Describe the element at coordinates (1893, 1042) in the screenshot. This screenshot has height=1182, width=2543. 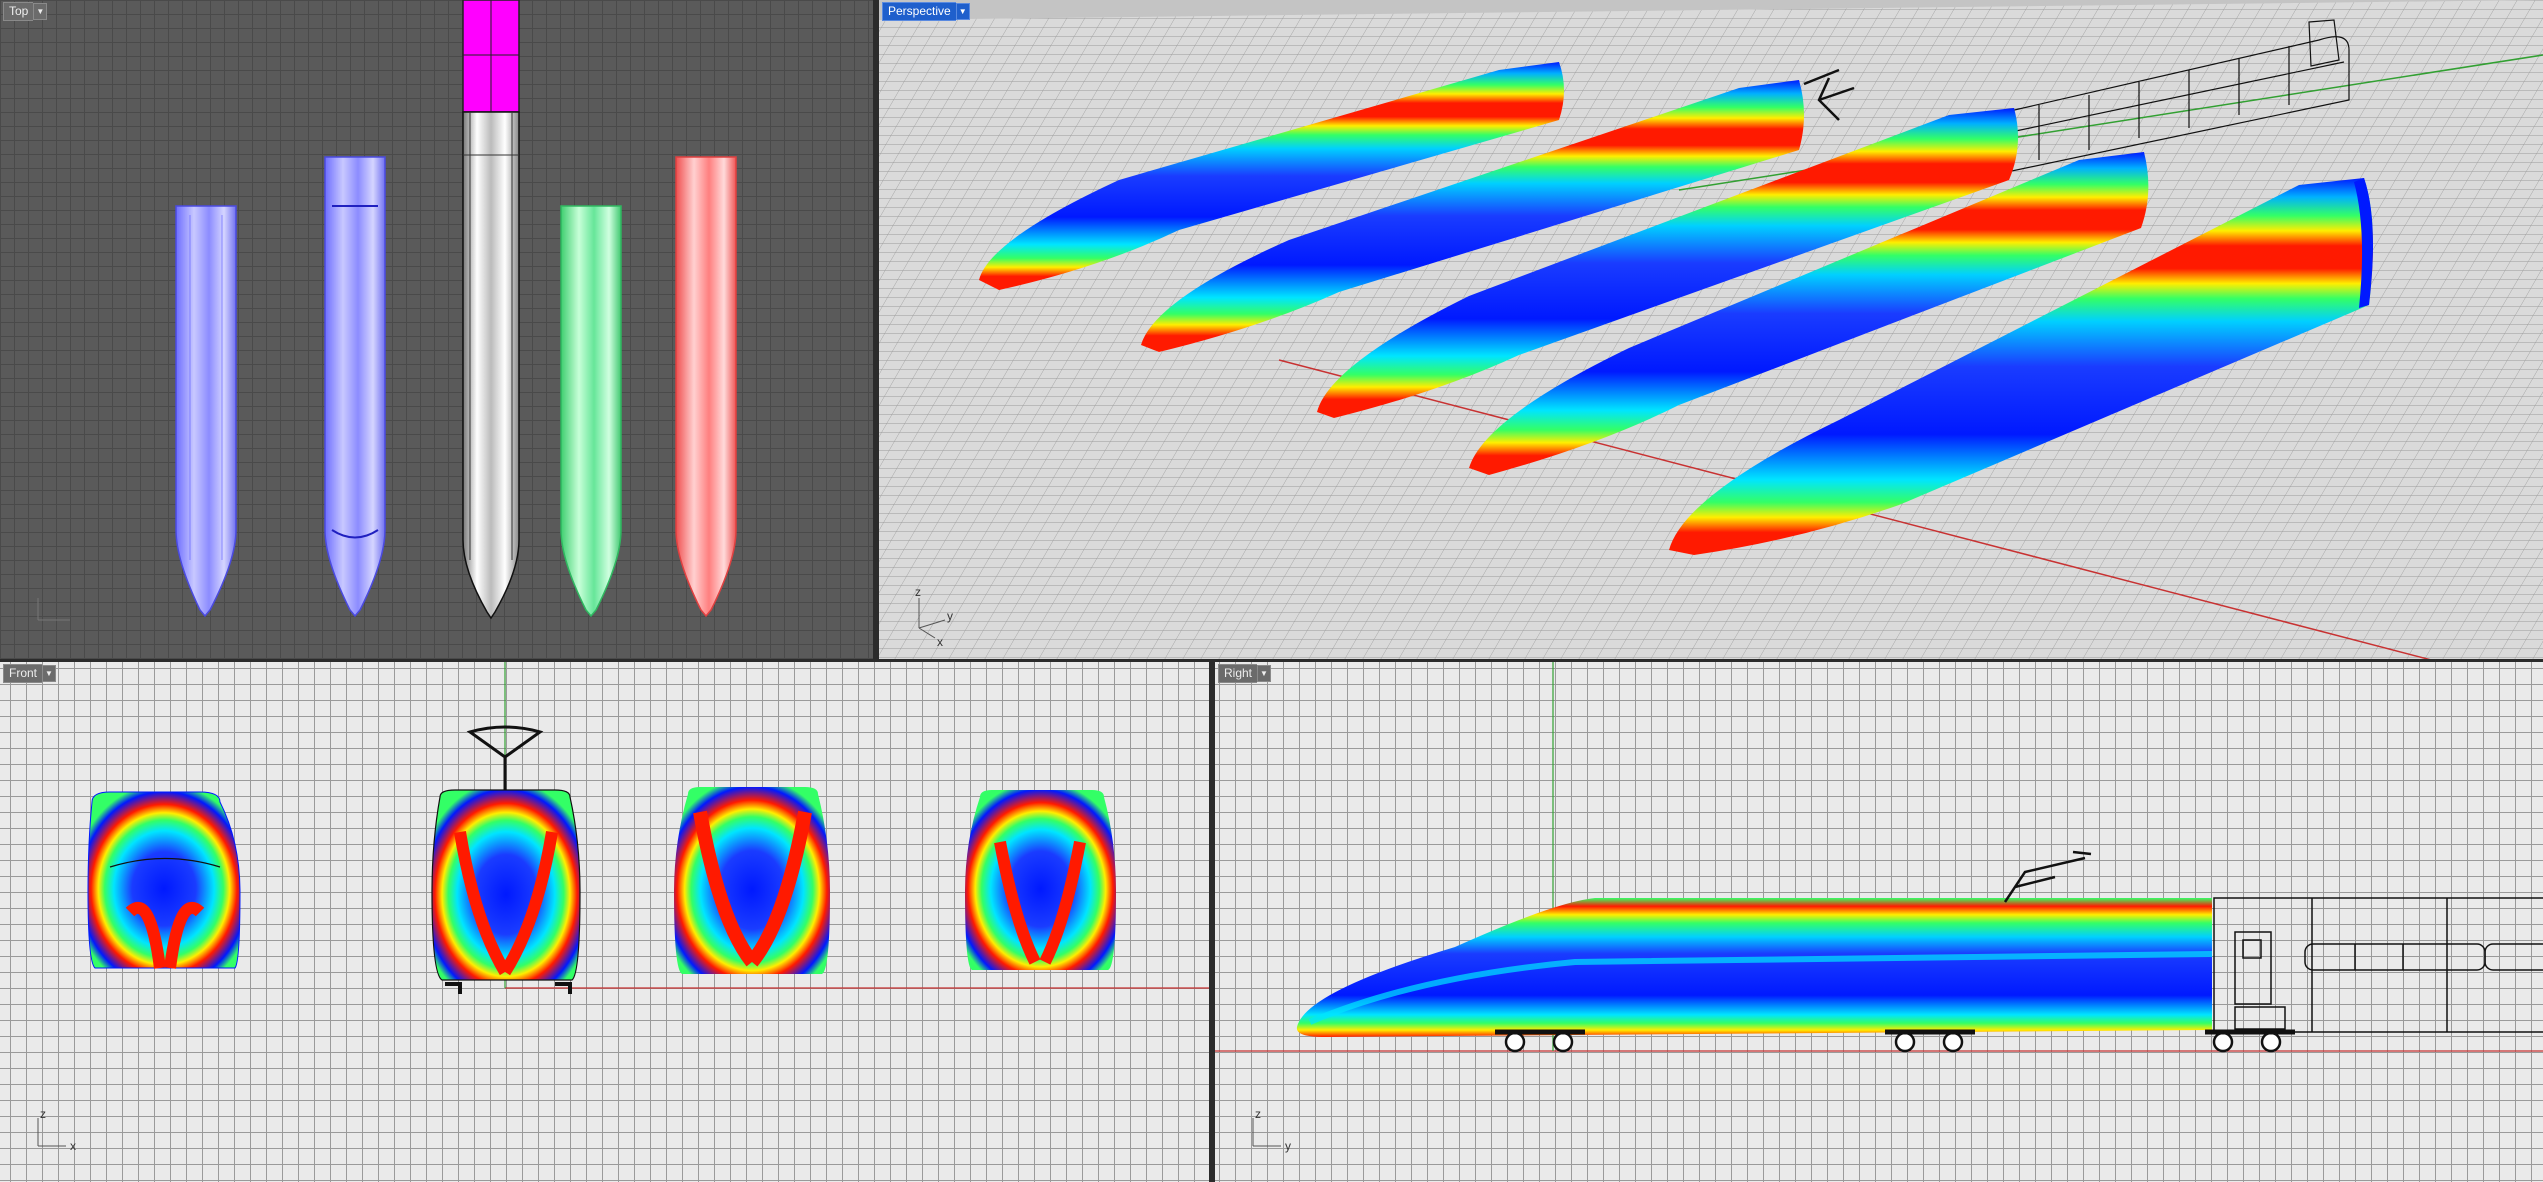
I see `bogie-wheels` at that location.